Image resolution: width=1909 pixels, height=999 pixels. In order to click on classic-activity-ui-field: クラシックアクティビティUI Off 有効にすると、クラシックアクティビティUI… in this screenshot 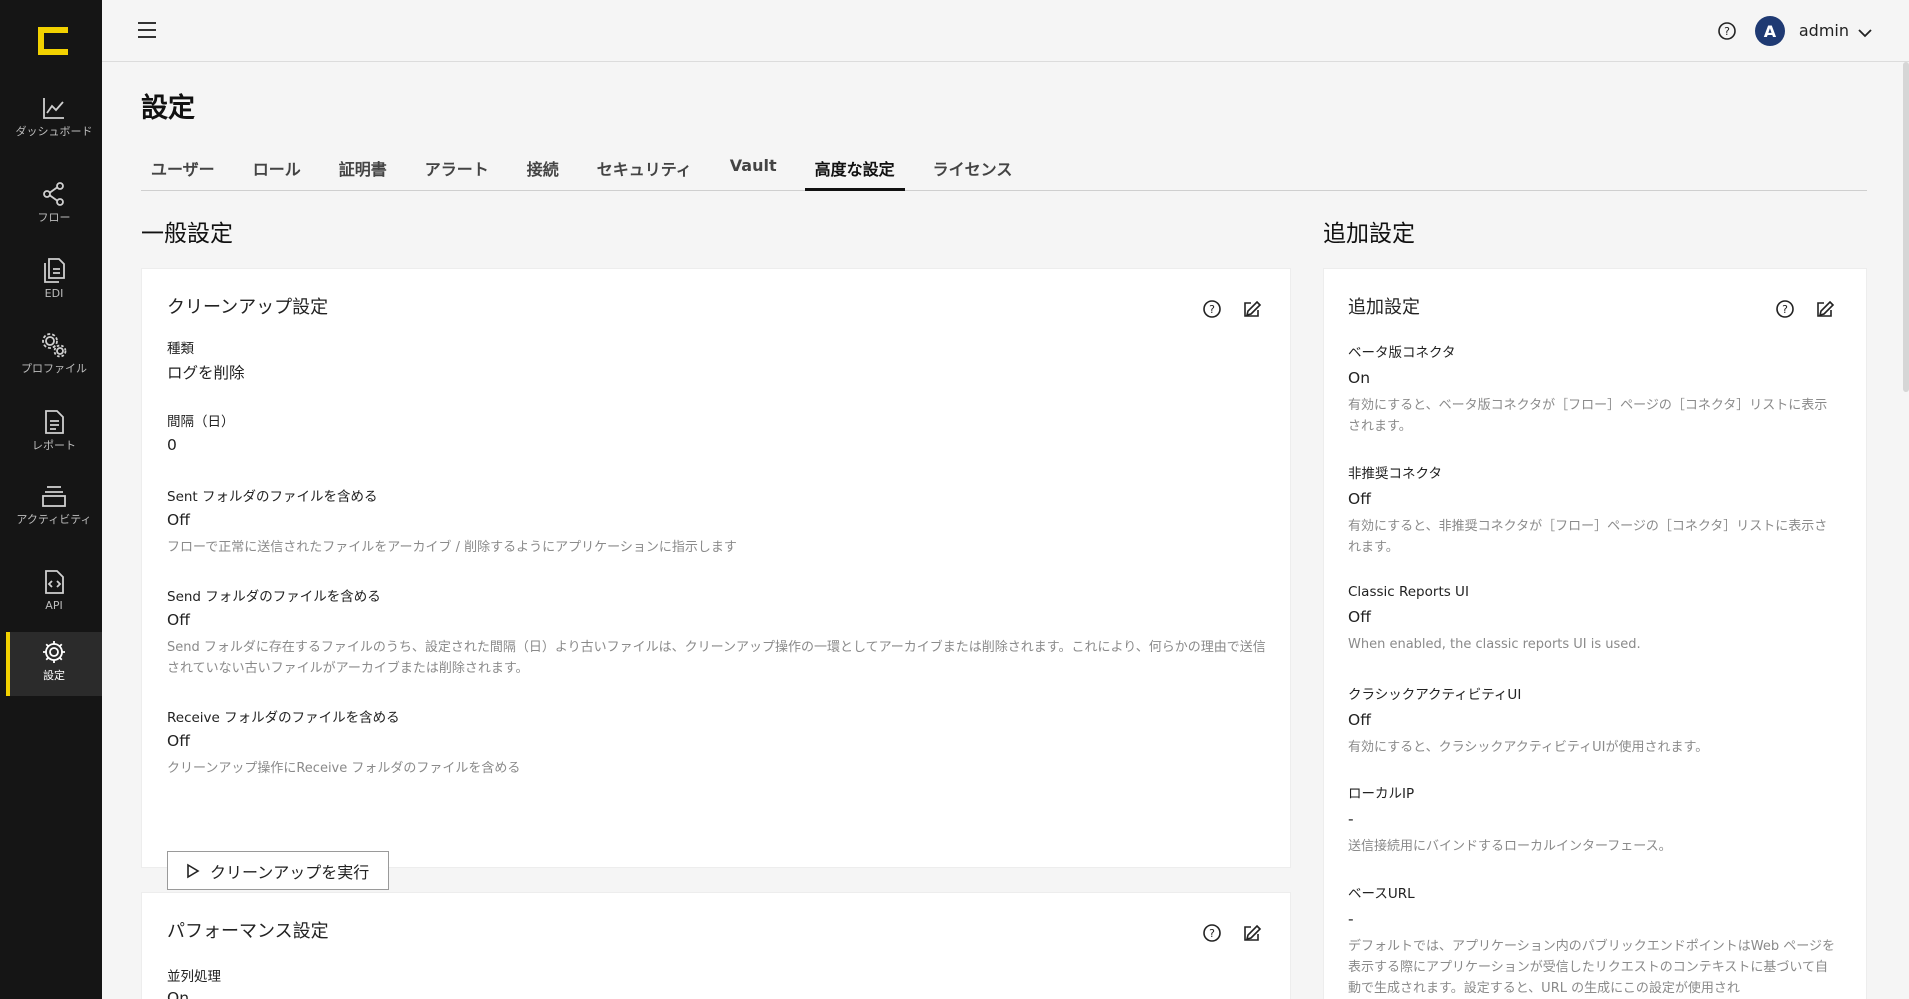, I will do `click(1593, 720)`.